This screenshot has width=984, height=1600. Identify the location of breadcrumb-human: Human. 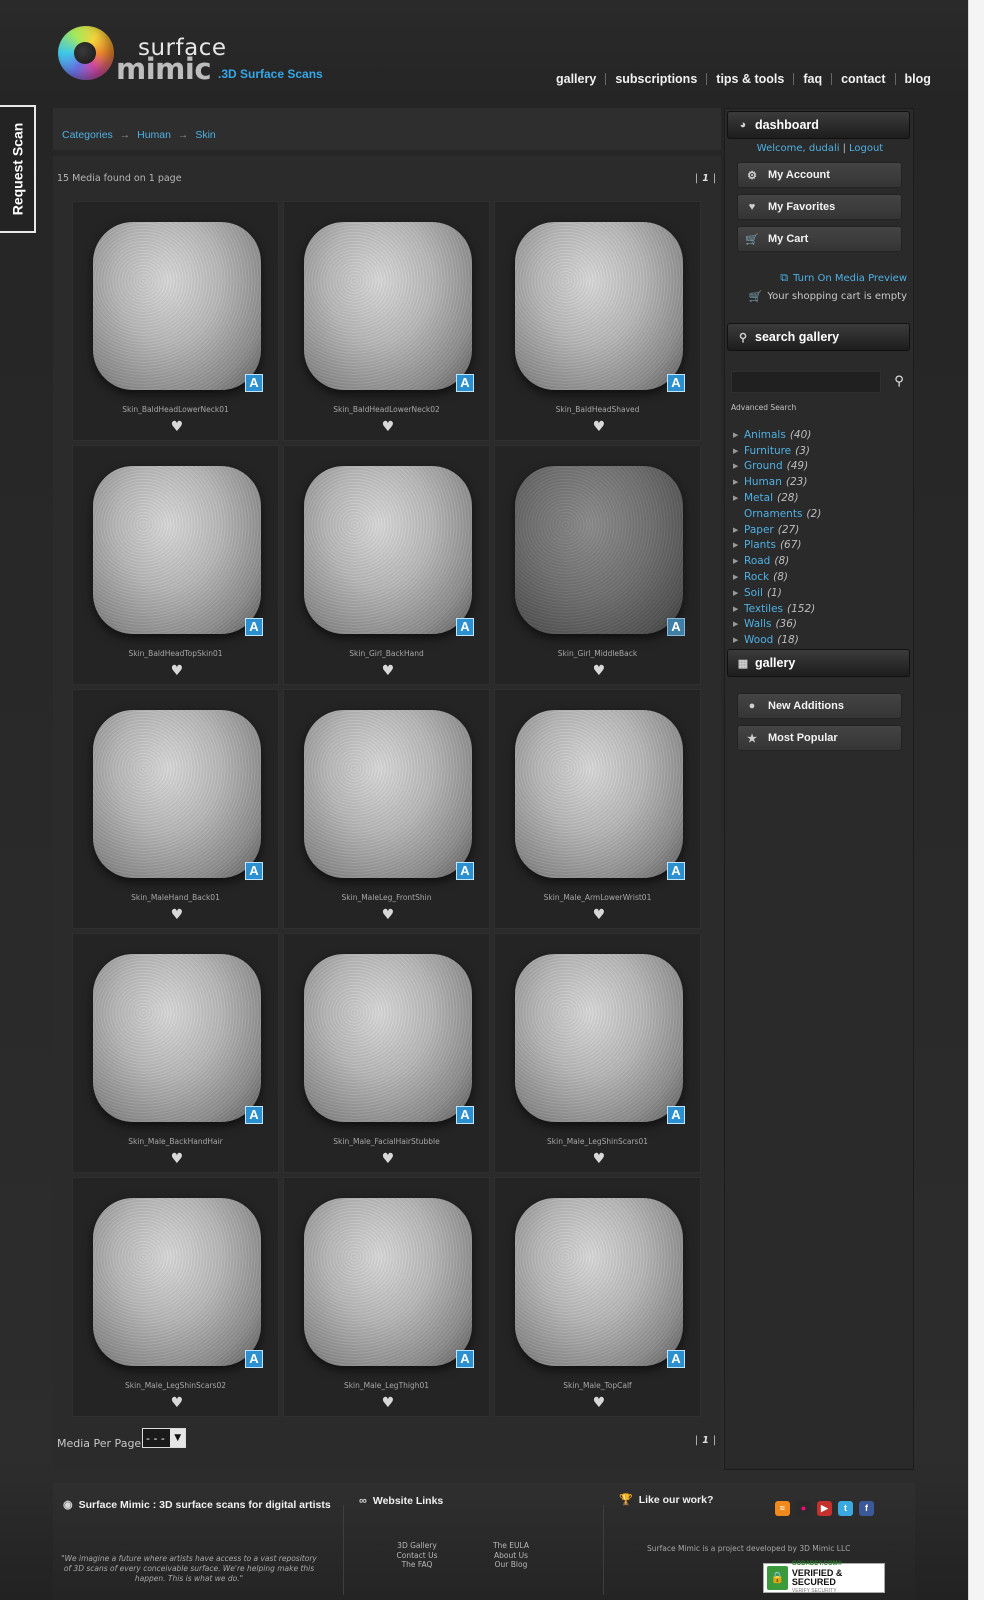
(154, 135).